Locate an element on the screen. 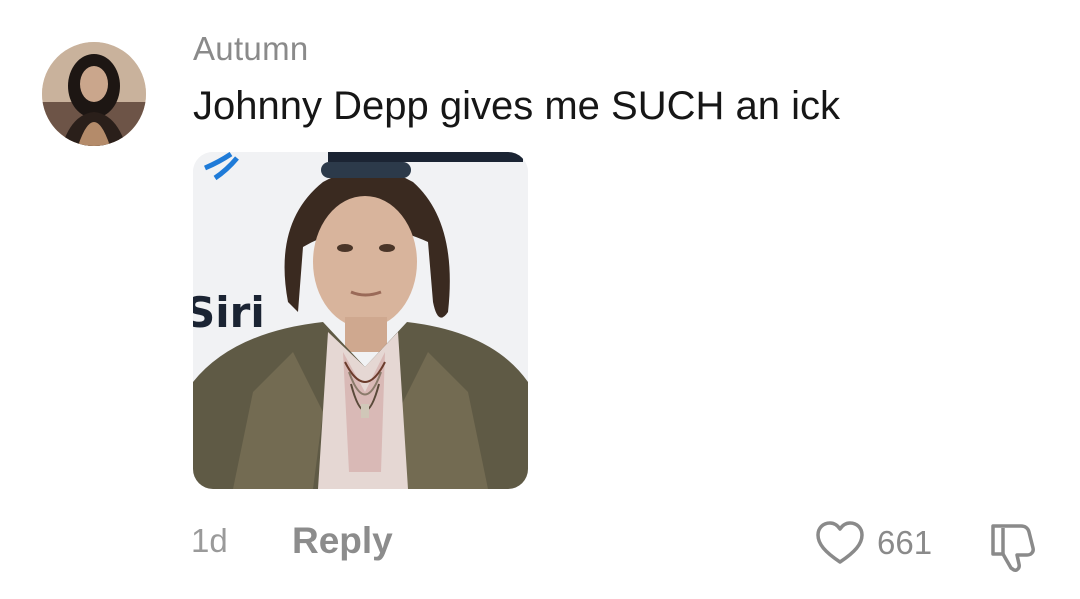  thumbs-down-icon is located at coordinates (1013, 548).